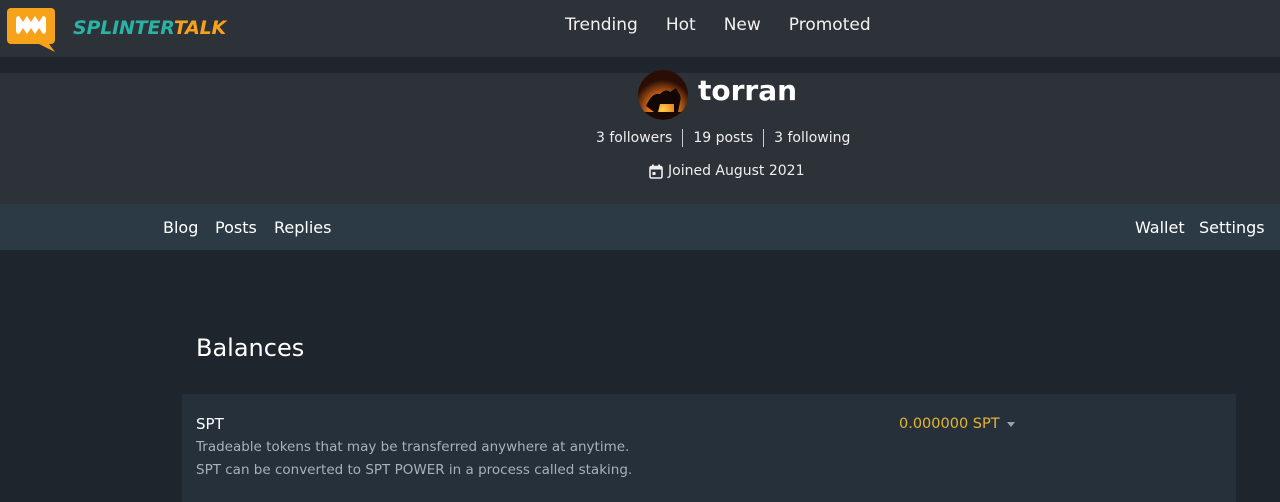 The image size is (1280, 502). I want to click on splintertalk-logo: SPLINTERTALK, so click(116, 30).